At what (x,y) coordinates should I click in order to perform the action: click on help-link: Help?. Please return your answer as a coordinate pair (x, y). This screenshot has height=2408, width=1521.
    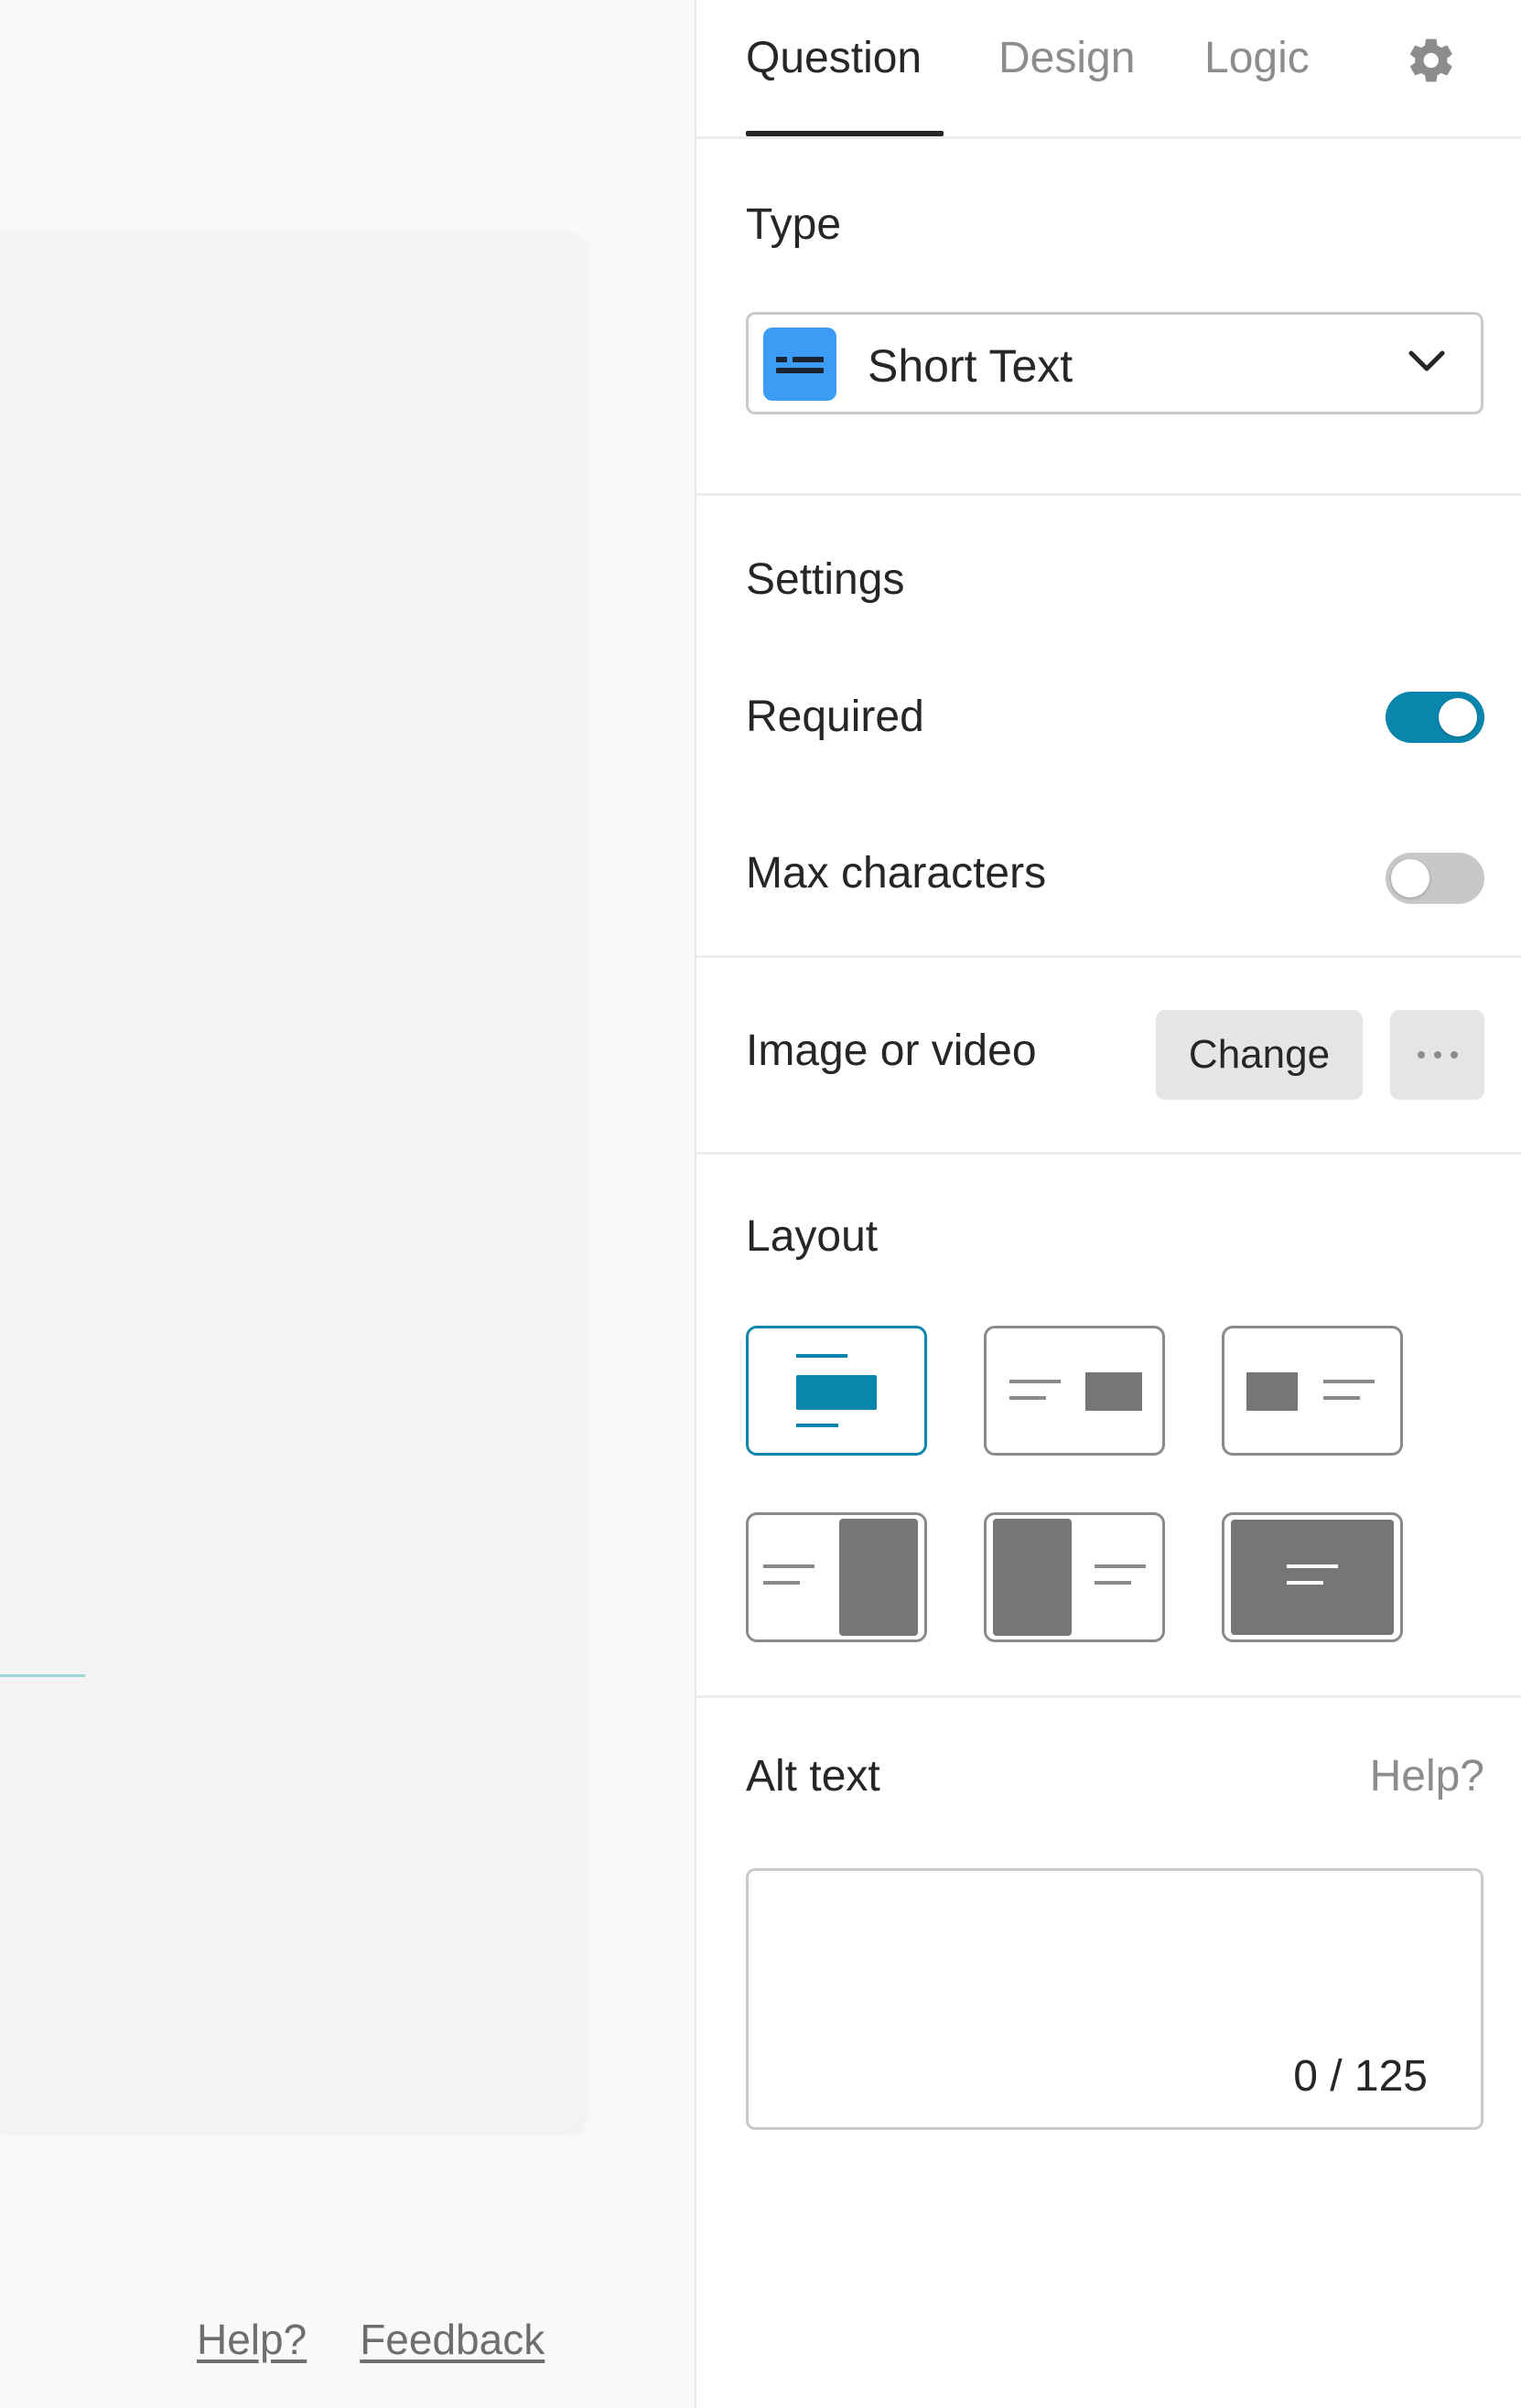
    Looking at the image, I should click on (252, 2339).